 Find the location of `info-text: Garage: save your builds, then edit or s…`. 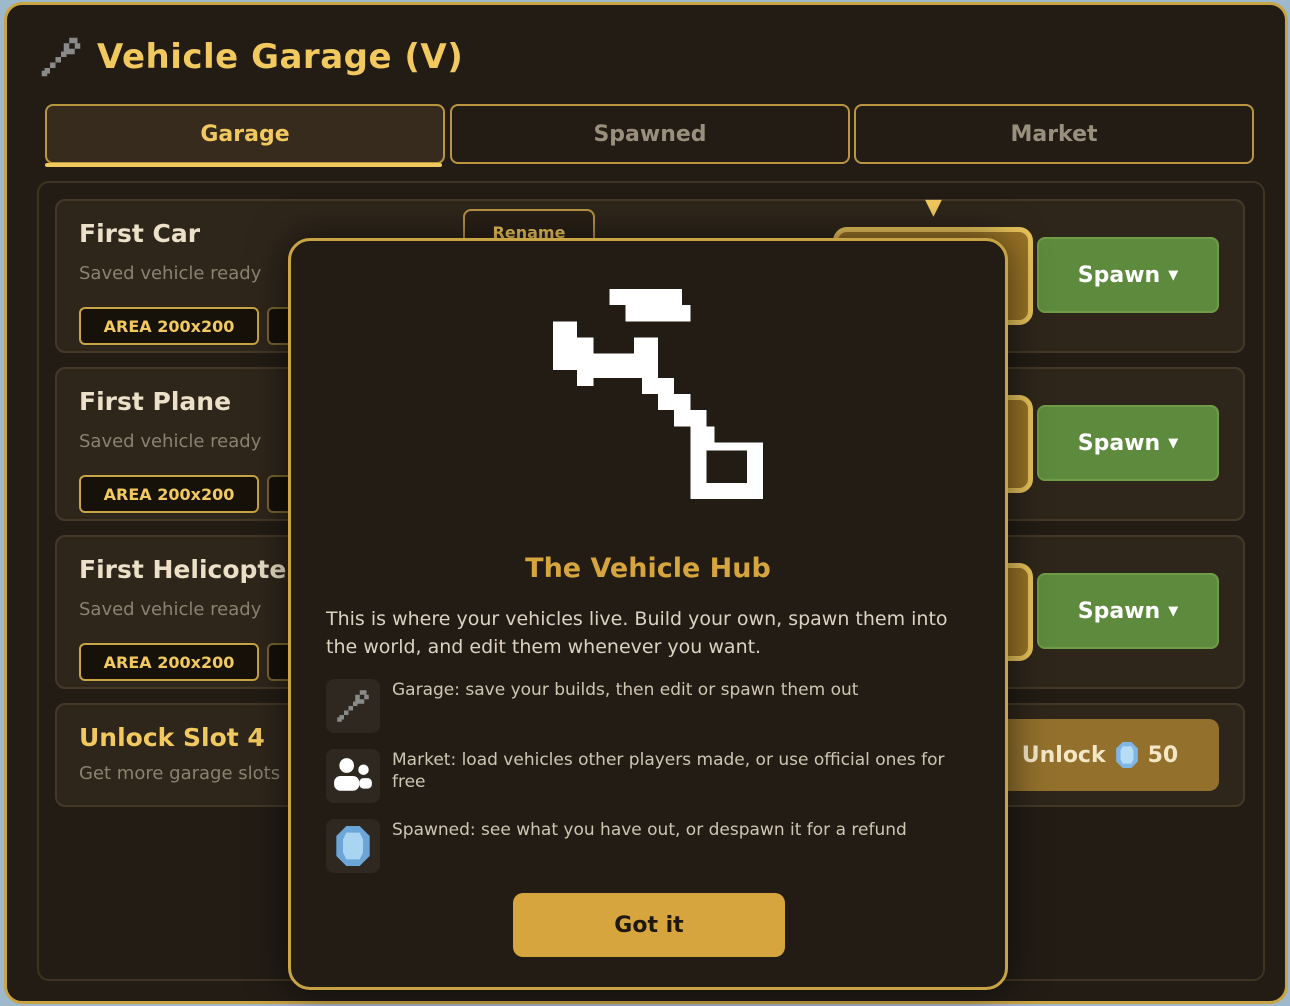

info-text: Garage: save your builds, then edit or s… is located at coordinates (625, 690).